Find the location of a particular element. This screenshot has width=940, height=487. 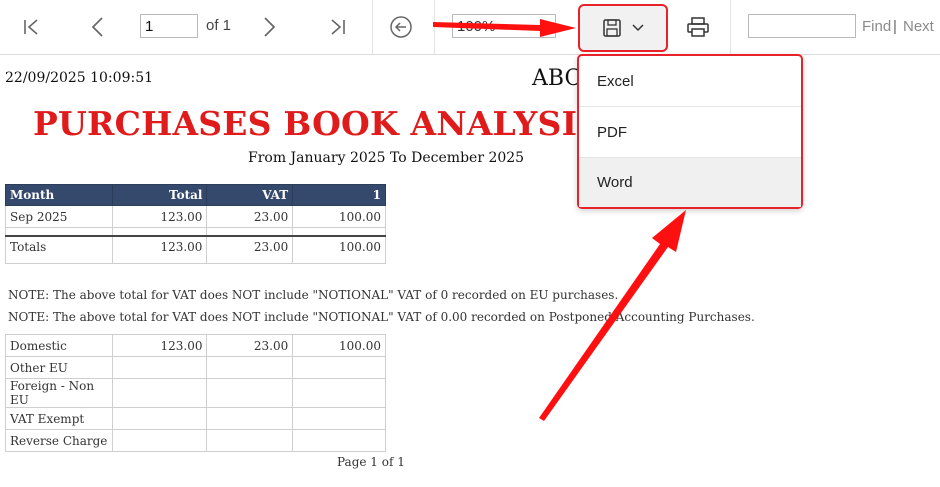

column-header-month: Month is located at coordinates (59, 195).